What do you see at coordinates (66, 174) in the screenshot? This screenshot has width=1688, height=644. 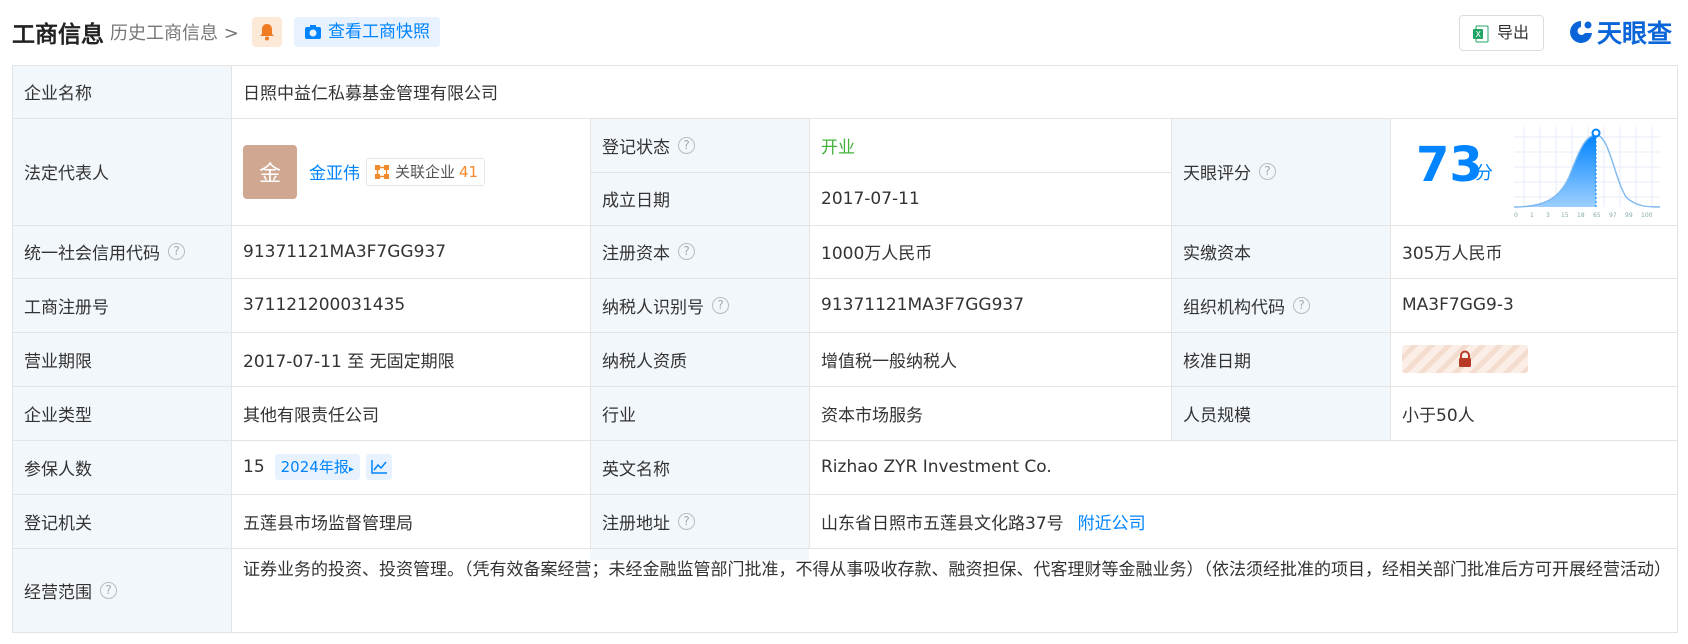 I see `legal-rep-label: 法定代表人` at bounding box center [66, 174].